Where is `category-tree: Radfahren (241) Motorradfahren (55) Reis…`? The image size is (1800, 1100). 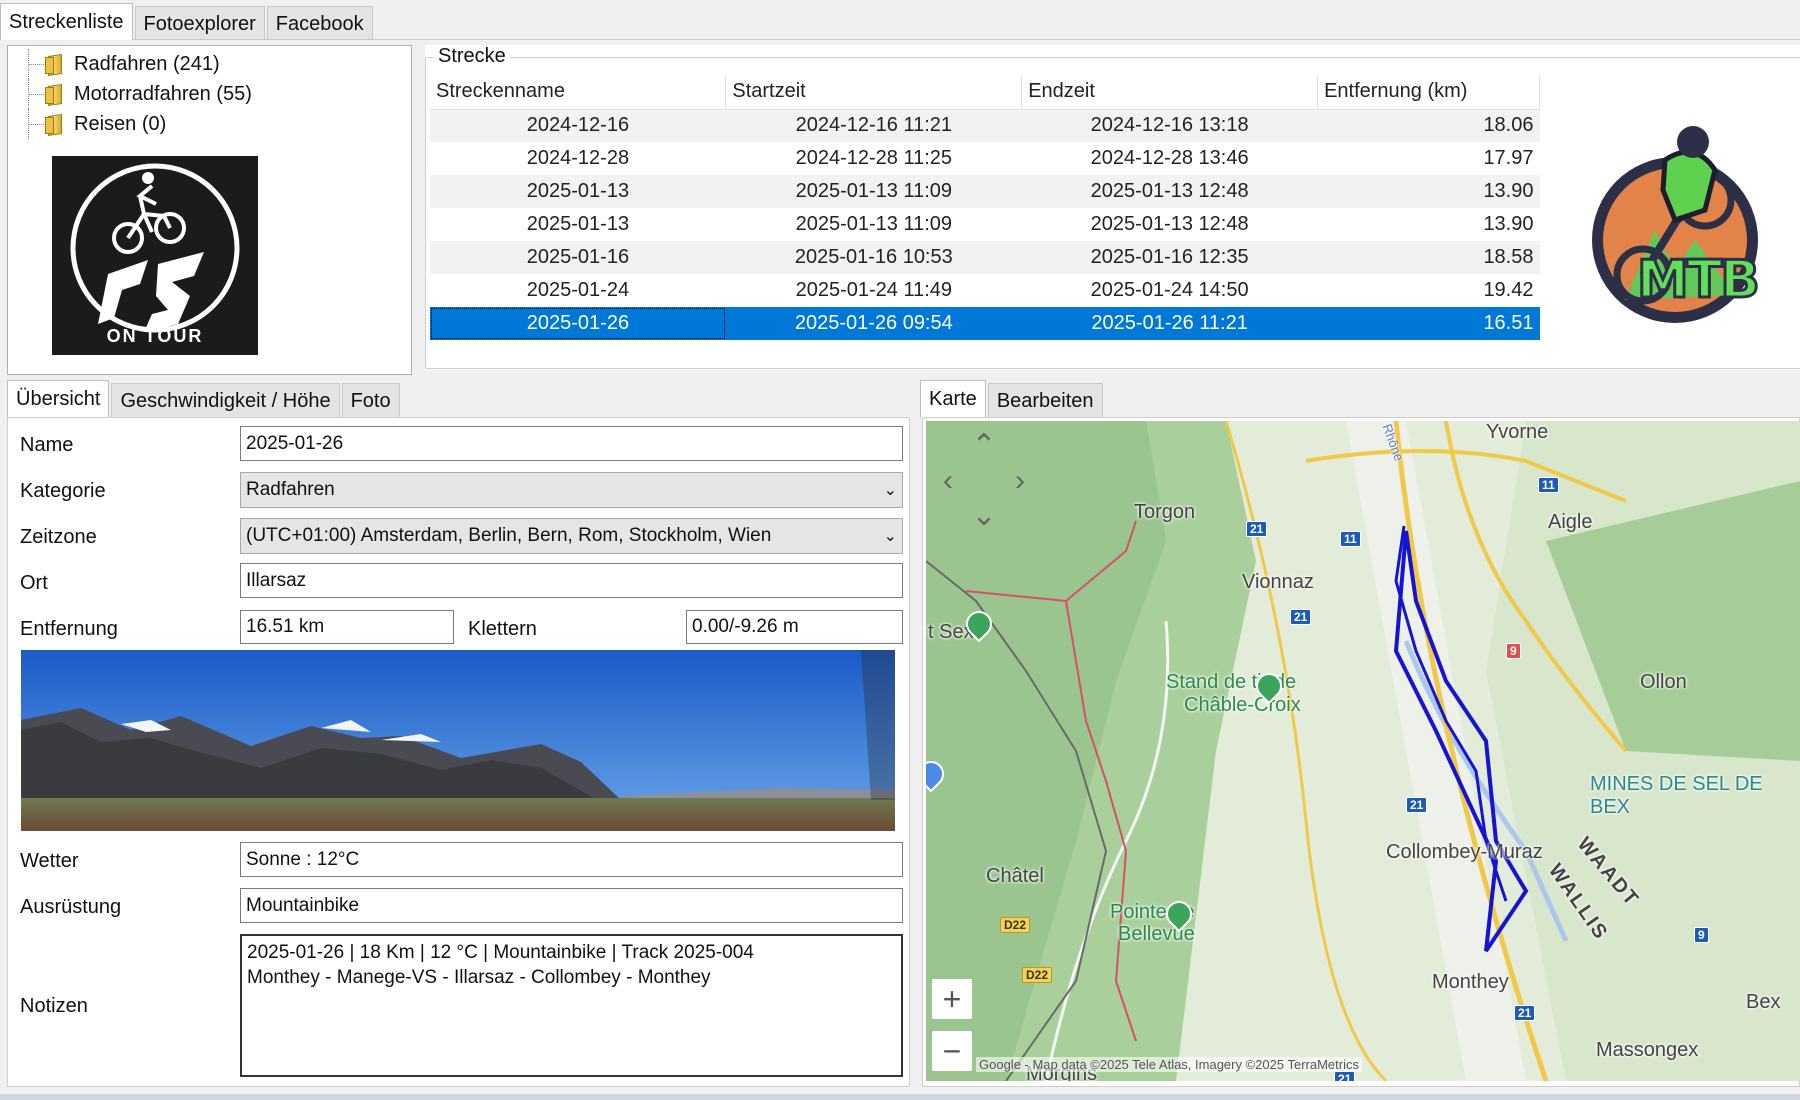 category-tree: Radfahren (241) Motorradfahren (55) Reis… is located at coordinates (209, 210).